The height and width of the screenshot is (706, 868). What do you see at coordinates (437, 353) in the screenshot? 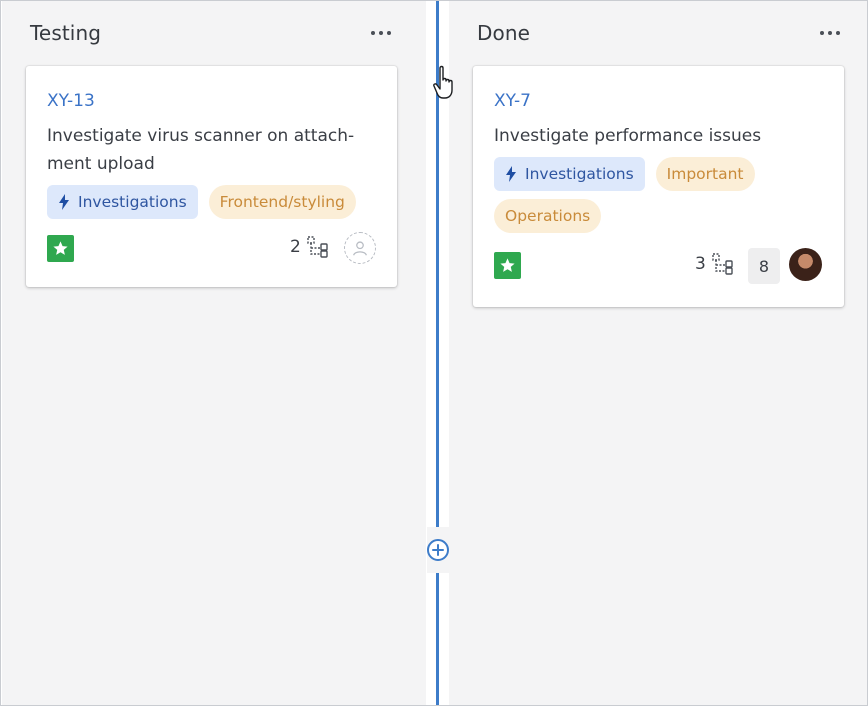
I see `column-resize-divider` at bounding box center [437, 353].